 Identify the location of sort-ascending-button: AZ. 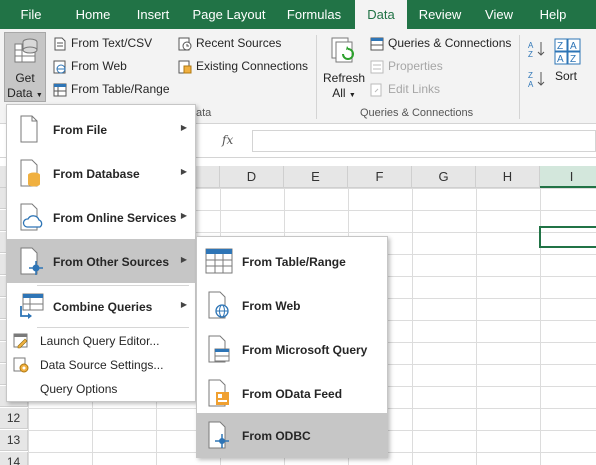
(537, 49).